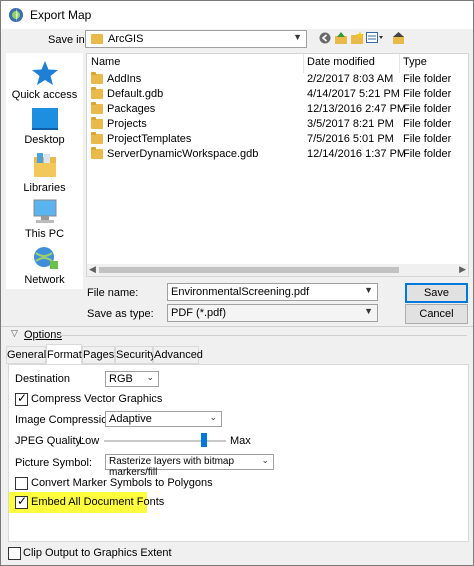 The height and width of the screenshot is (566, 474). Describe the element at coordinates (44, 73) in the screenshot. I see `star-icon` at that location.